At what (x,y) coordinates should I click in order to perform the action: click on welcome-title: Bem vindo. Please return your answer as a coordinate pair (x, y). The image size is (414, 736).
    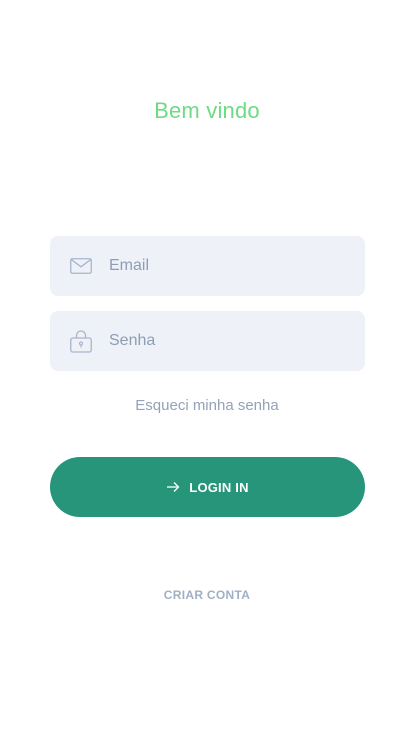
    Looking at the image, I should click on (207, 110).